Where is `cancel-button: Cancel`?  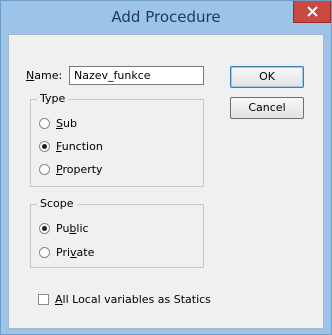 cancel-button: Cancel is located at coordinates (267, 108).